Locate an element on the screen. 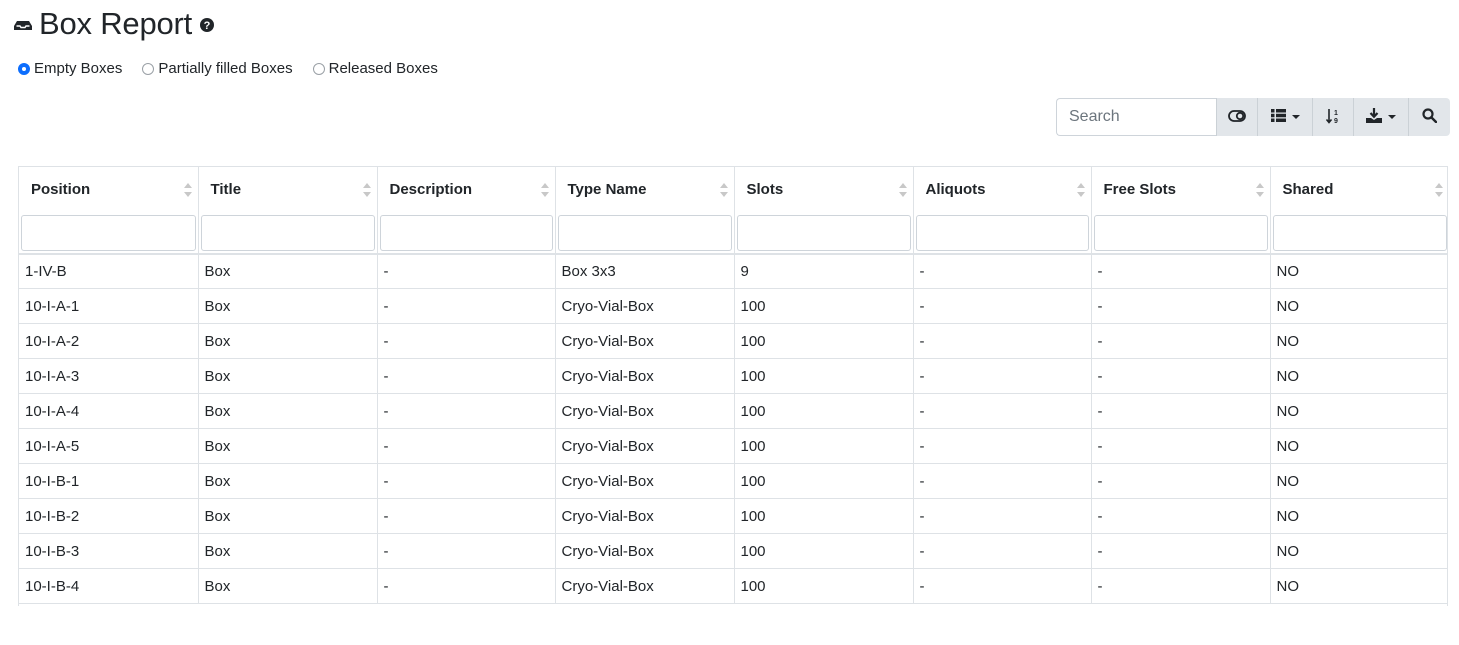  filter-input-shared is located at coordinates (1359, 232).